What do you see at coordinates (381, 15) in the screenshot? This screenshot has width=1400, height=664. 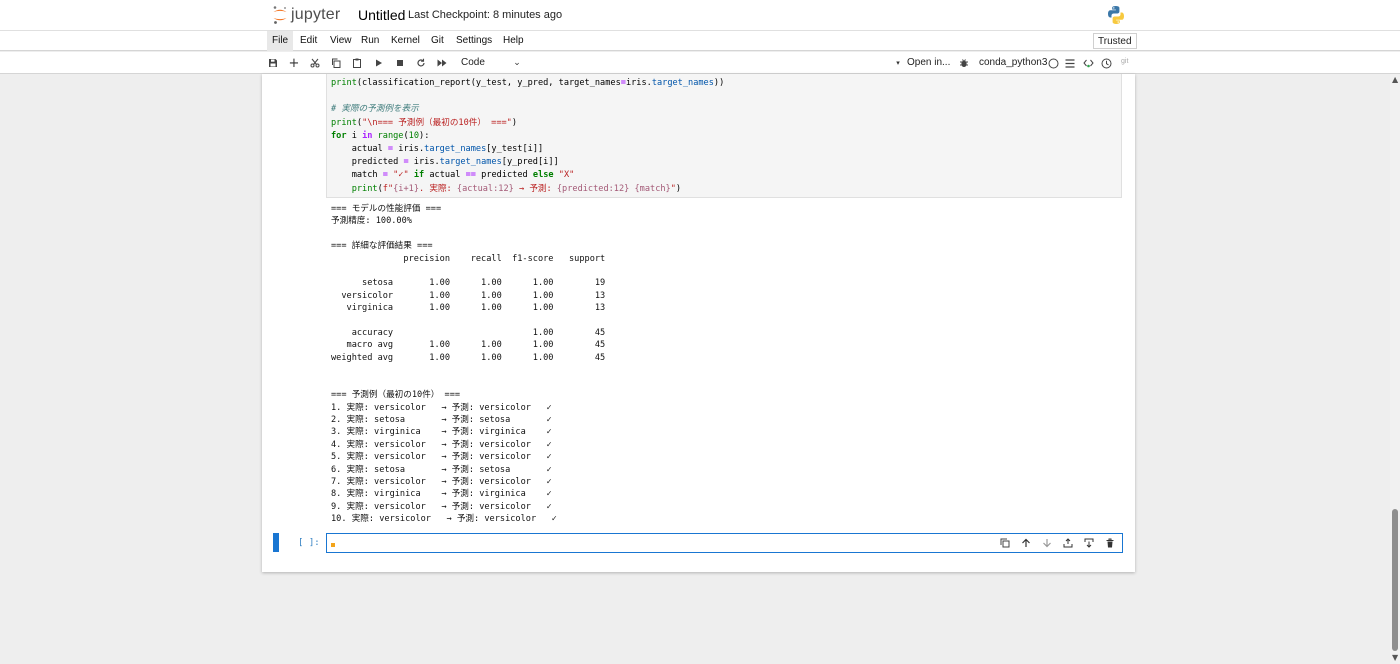 I see `notebook-title: Untitled` at bounding box center [381, 15].